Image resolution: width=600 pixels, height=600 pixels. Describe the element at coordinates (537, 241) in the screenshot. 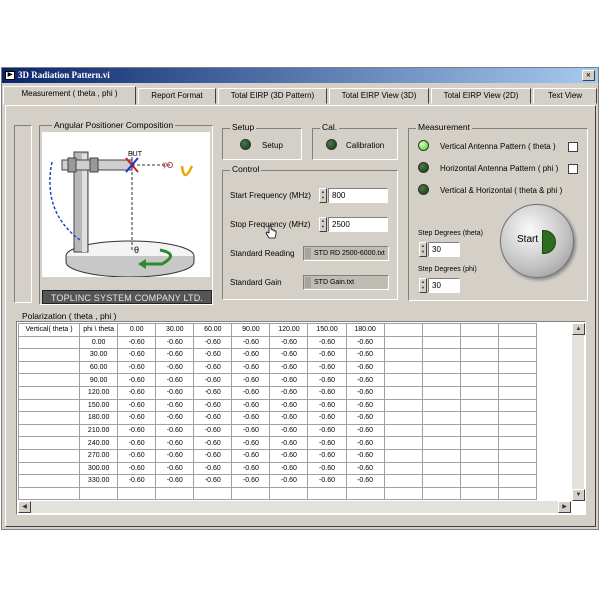

I see `start-button: Start` at that location.